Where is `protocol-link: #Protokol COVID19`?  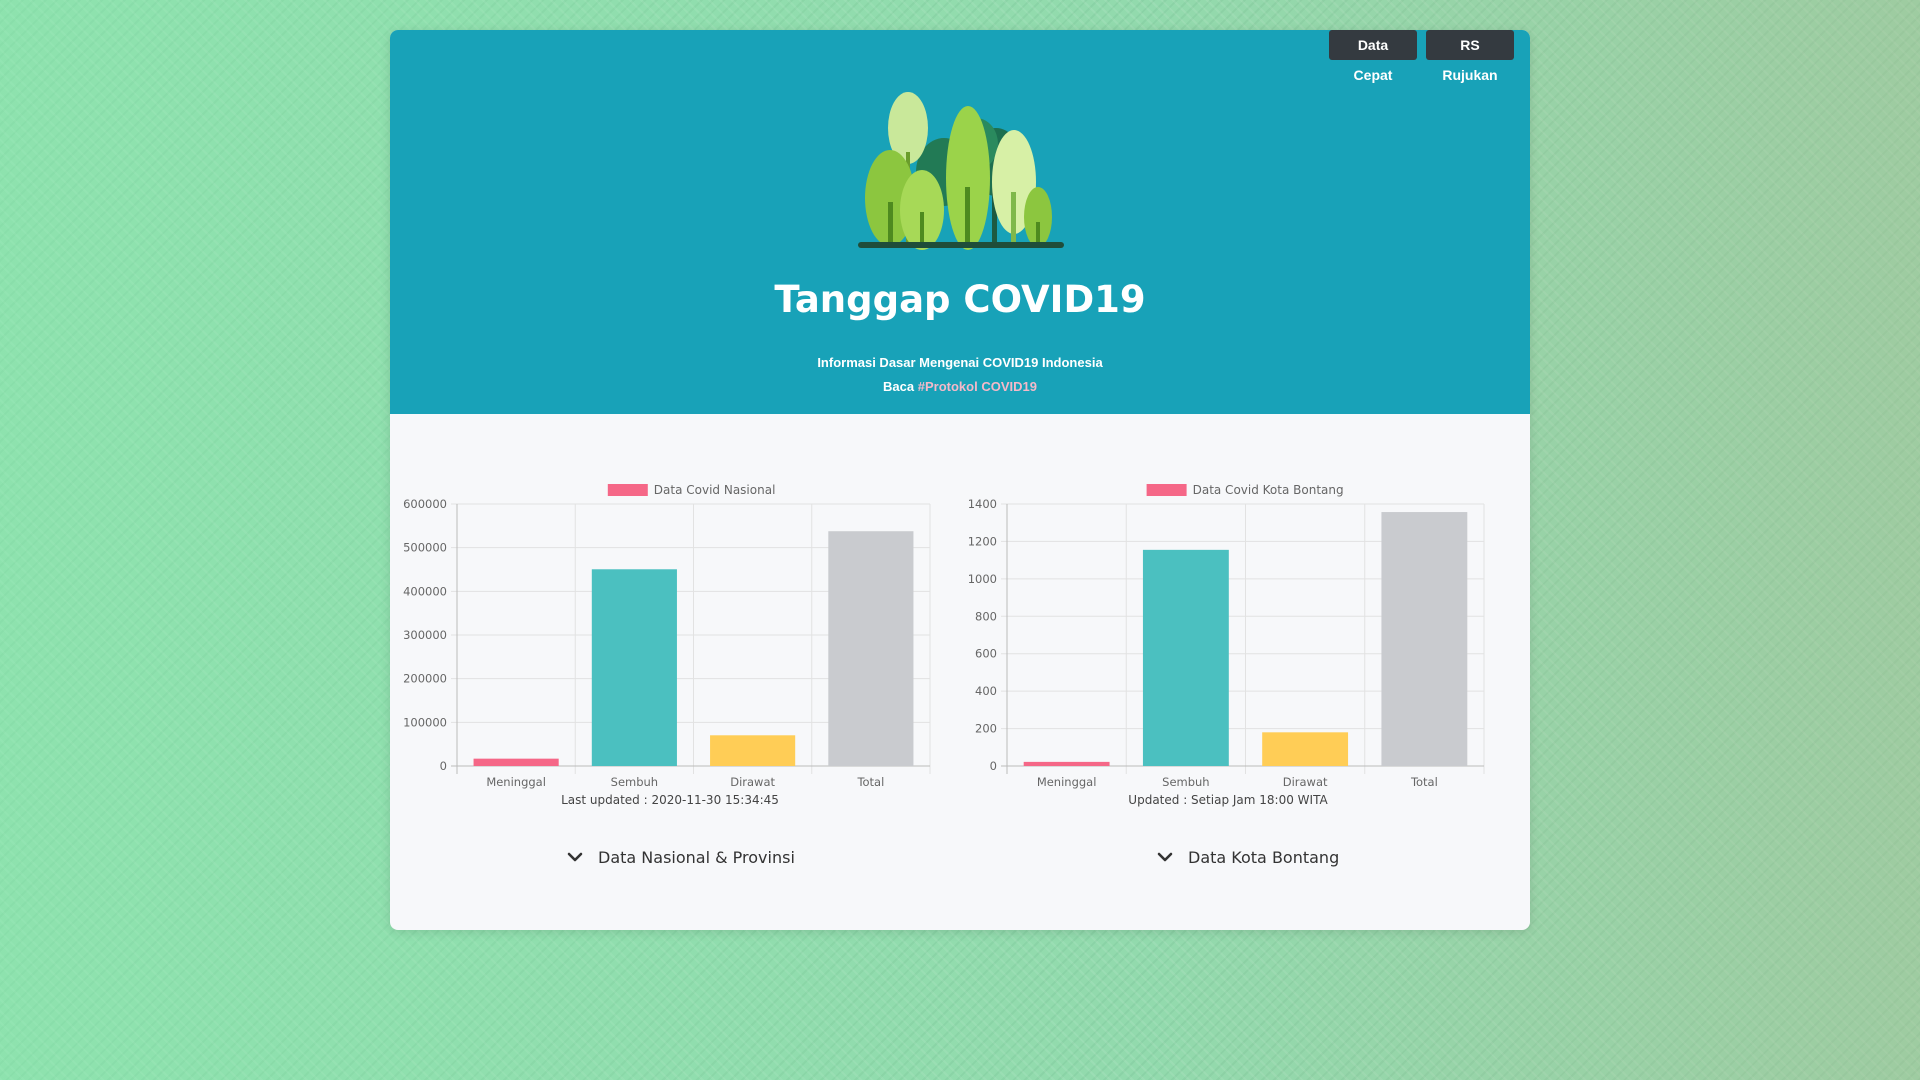
protocol-link: #Protokol COVID19 is located at coordinates (977, 386).